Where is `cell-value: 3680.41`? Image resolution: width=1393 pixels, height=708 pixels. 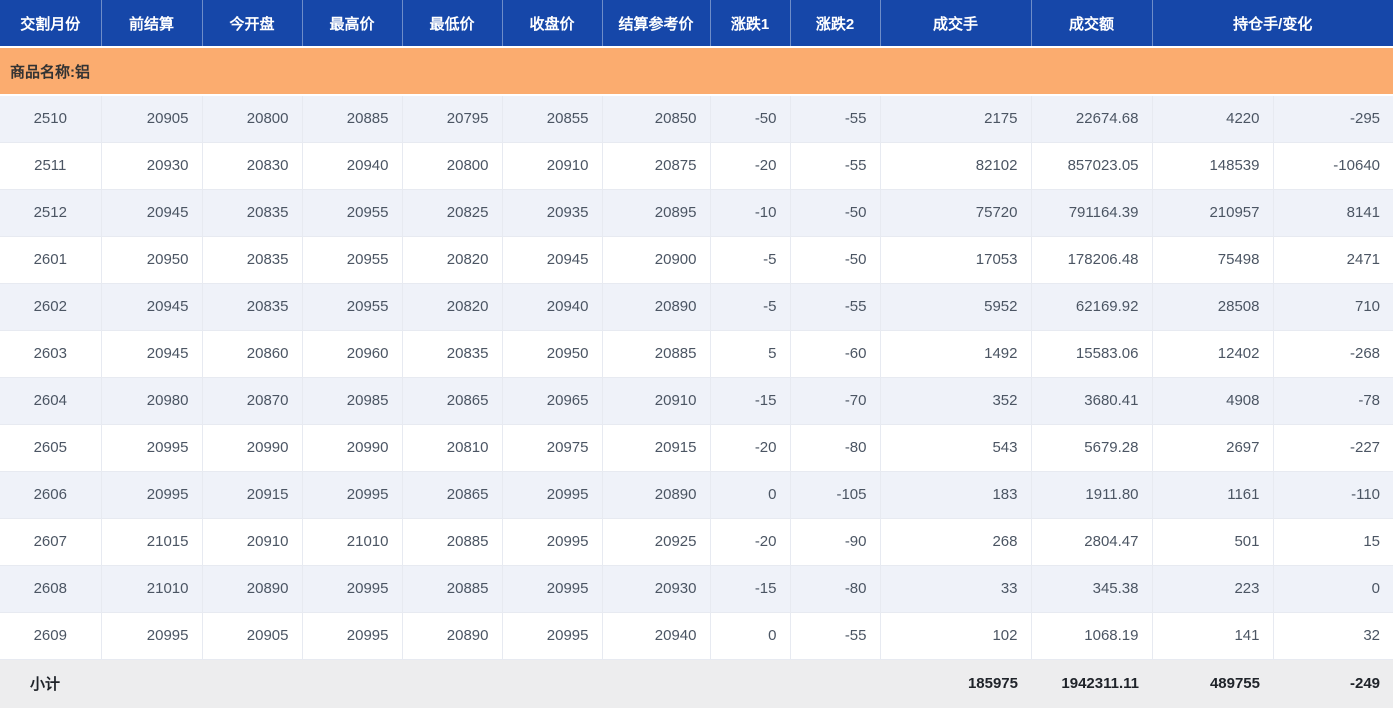
cell-value: 3680.41 is located at coordinates (1092, 401).